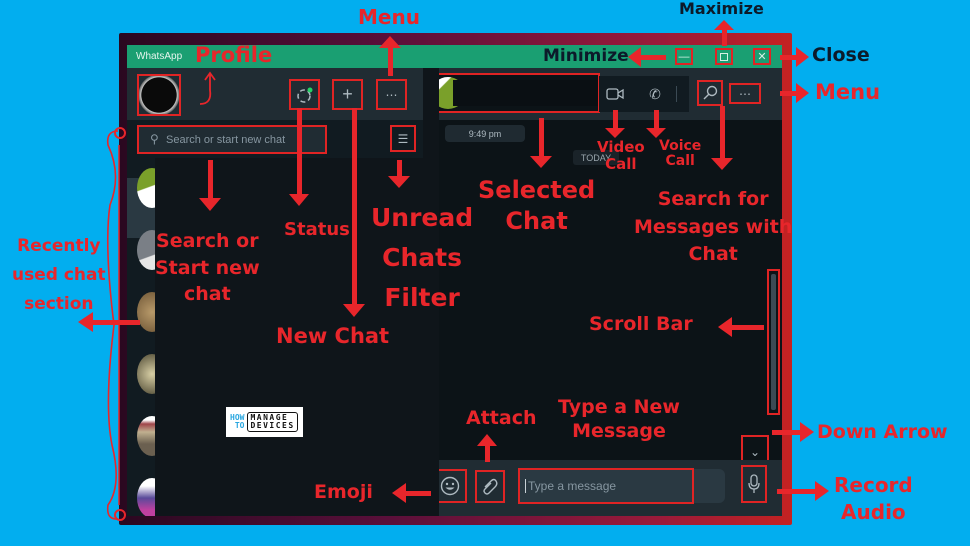  What do you see at coordinates (656, 120) in the screenshot?
I see `annotation-voice-arrow` at bounding box center [656, 120].